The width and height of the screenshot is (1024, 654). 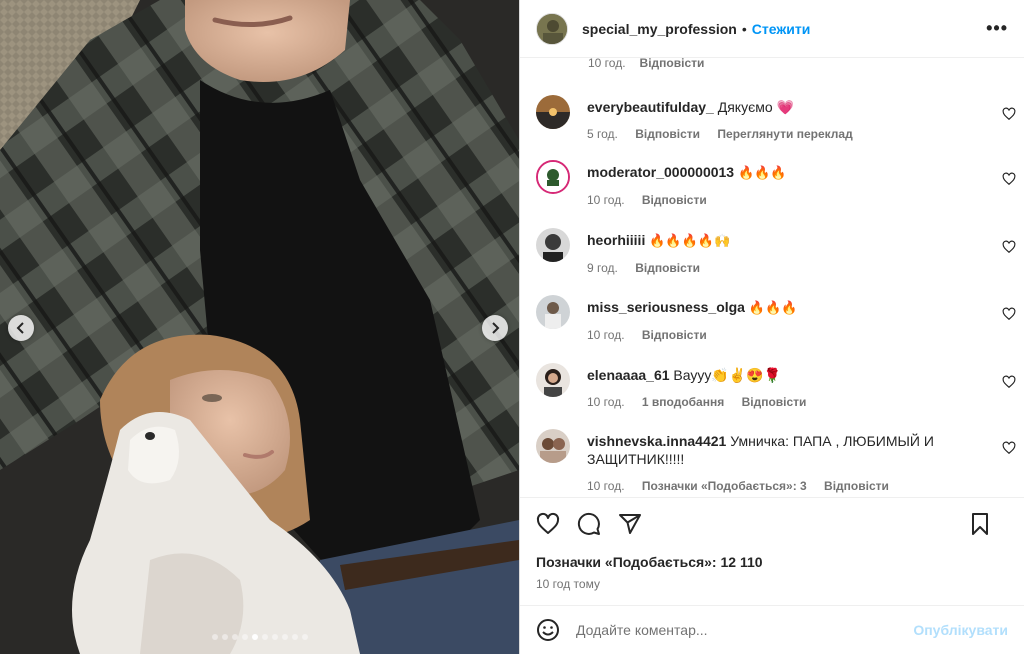 I want to click on comment-input, so click(x=745, y=630).